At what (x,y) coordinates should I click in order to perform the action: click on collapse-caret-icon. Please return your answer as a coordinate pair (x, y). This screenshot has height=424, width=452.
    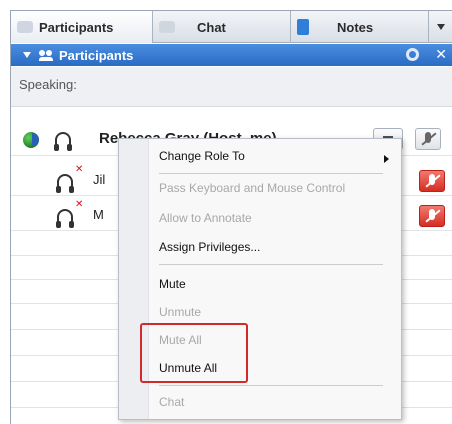
    Looking at the image, I should click on (27, 55).